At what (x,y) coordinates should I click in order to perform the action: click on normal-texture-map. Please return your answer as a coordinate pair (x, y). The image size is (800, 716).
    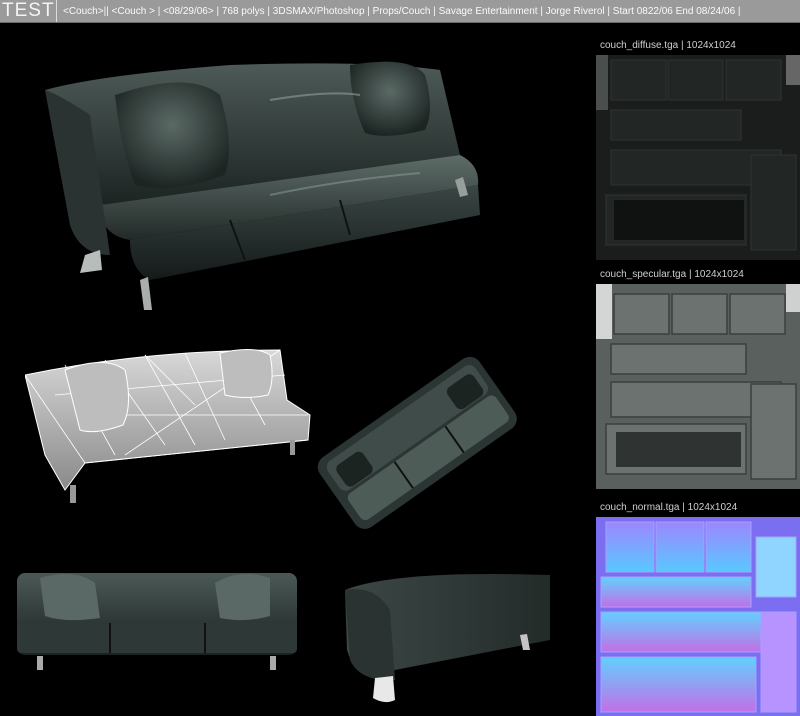
    Looking at the image, I should click on (698, 616).